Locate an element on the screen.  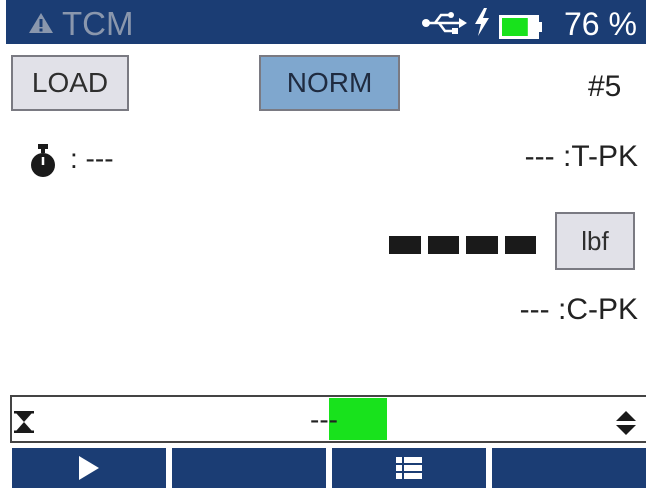
channel-number: #5 is located at coordinates (605, 86).